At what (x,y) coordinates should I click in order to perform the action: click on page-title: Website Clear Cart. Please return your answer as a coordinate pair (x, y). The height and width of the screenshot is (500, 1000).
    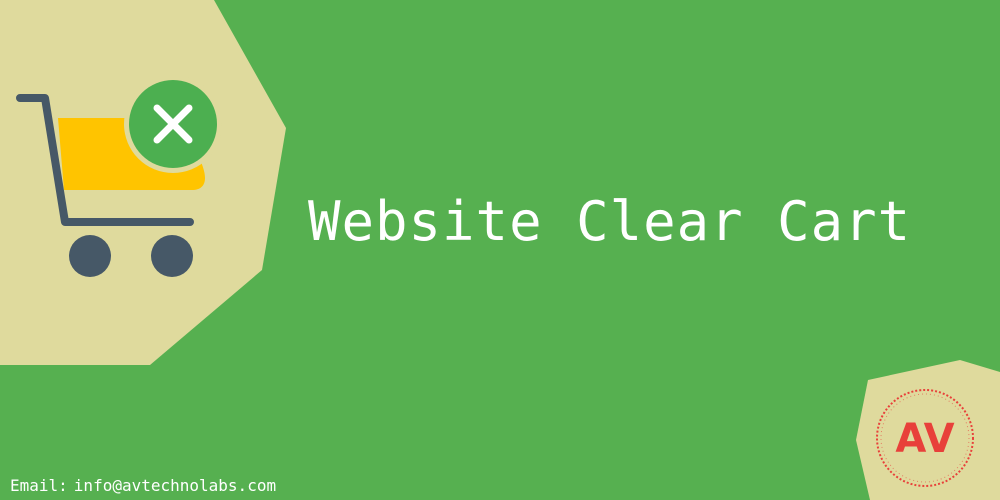
    Looking at the image, I should click on (610, 221).